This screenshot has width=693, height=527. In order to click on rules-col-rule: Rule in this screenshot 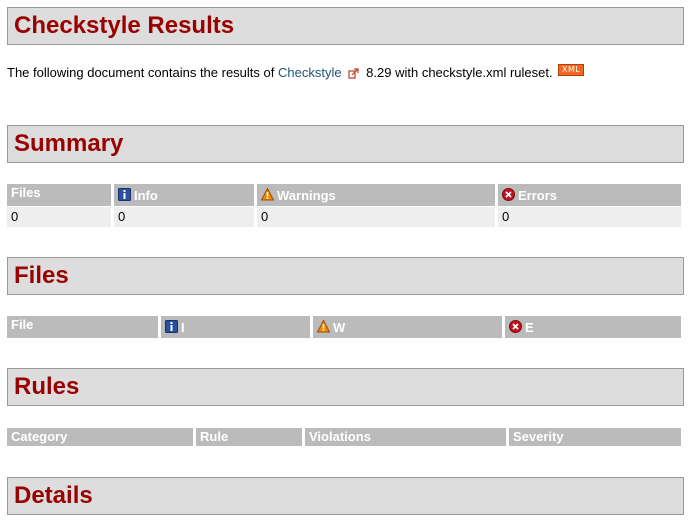, I will do `click(249, 437)`.